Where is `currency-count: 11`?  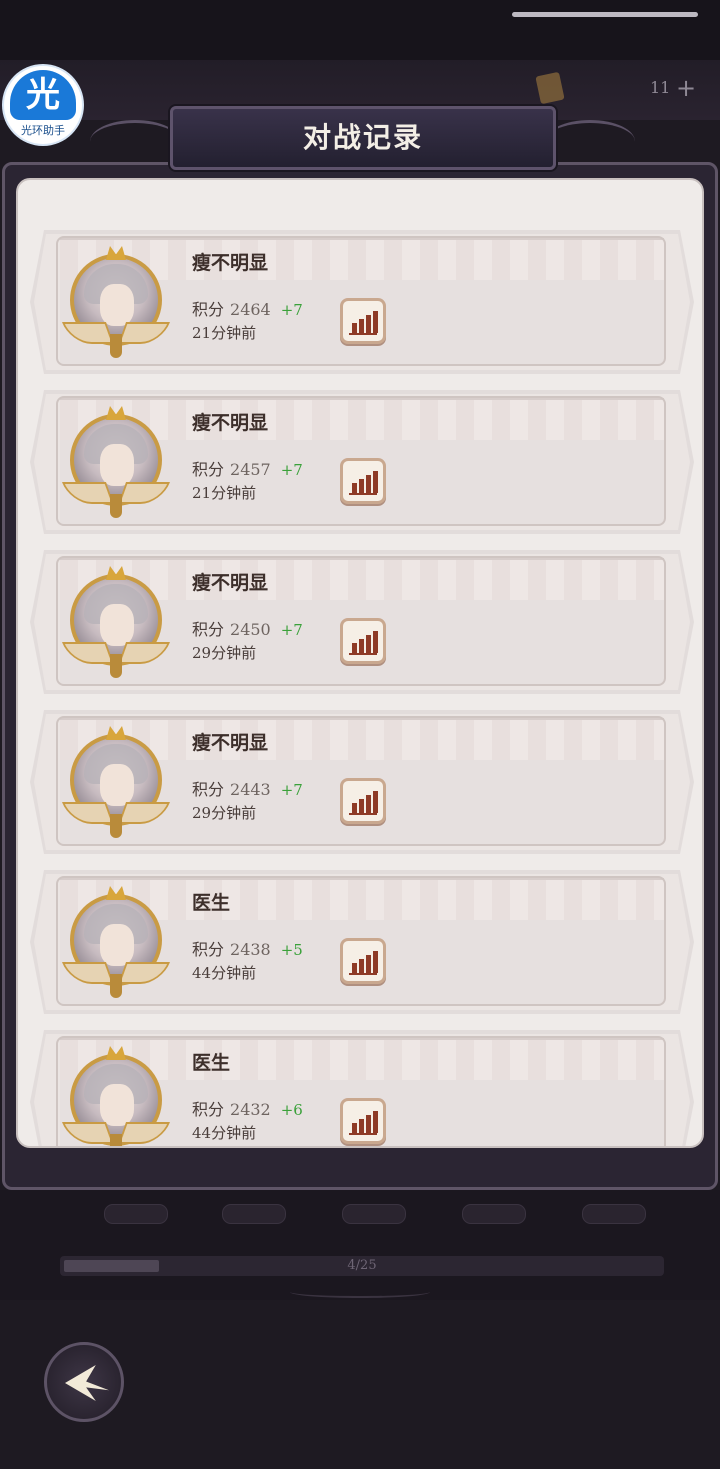 currency-count: 11 is located at coordinates (660, 87).